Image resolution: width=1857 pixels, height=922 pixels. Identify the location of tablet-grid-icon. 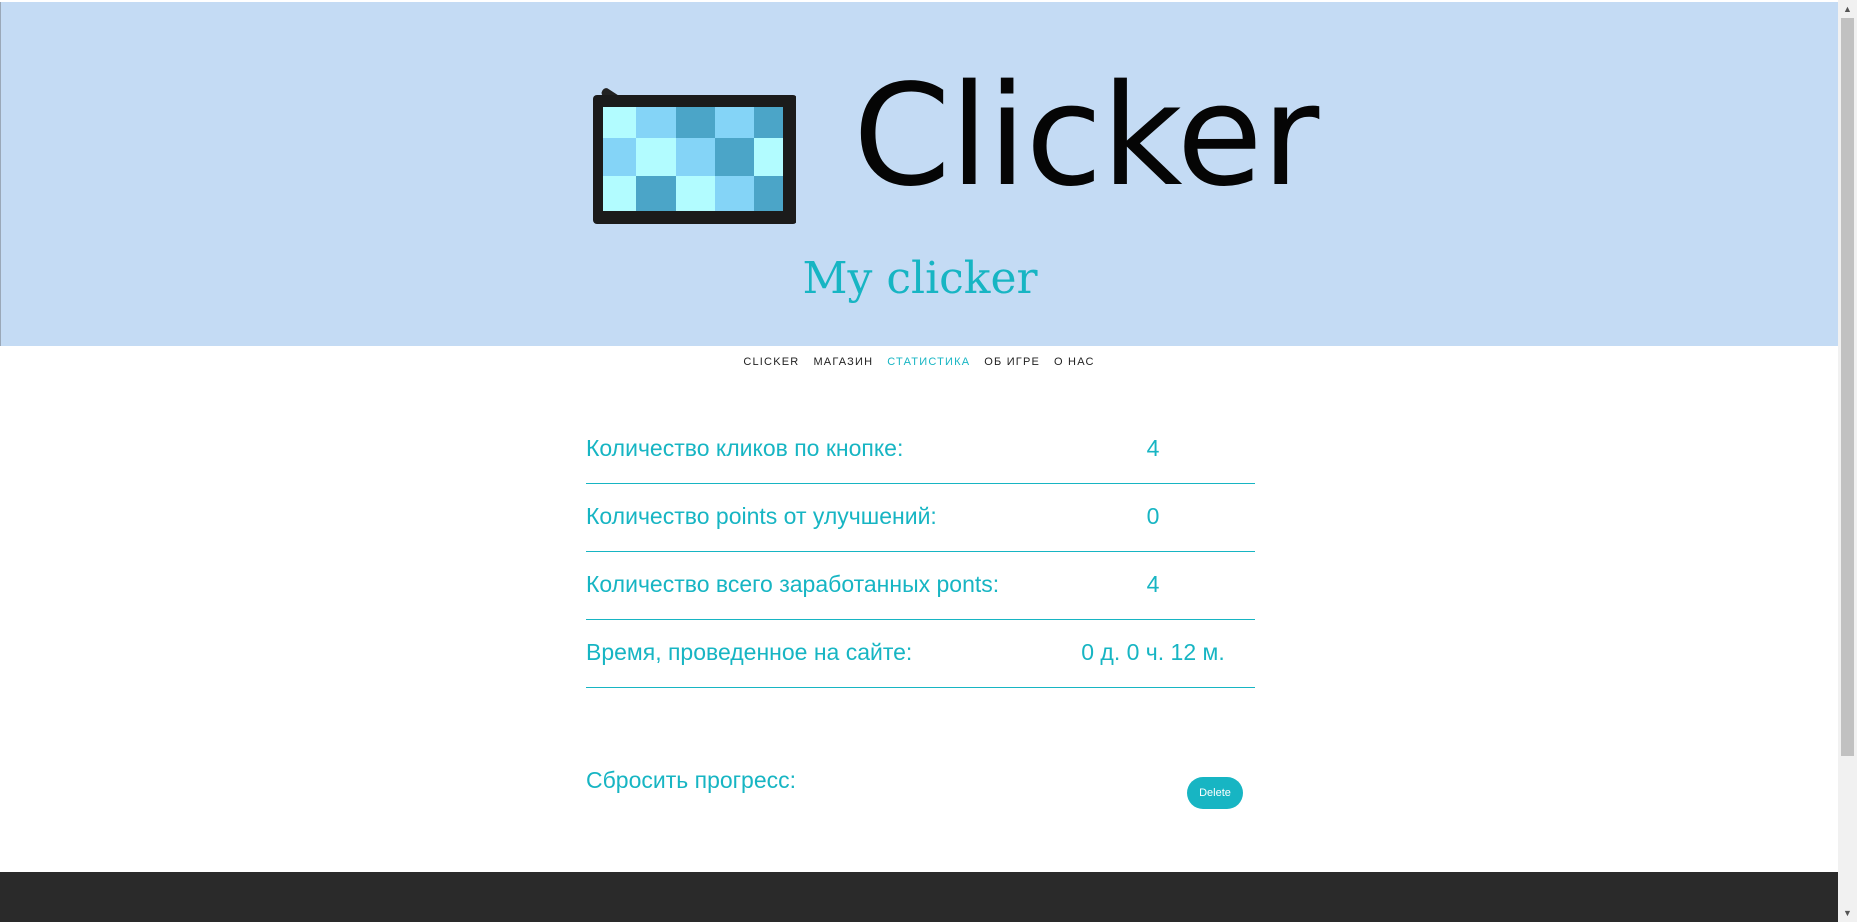
(694, 156).